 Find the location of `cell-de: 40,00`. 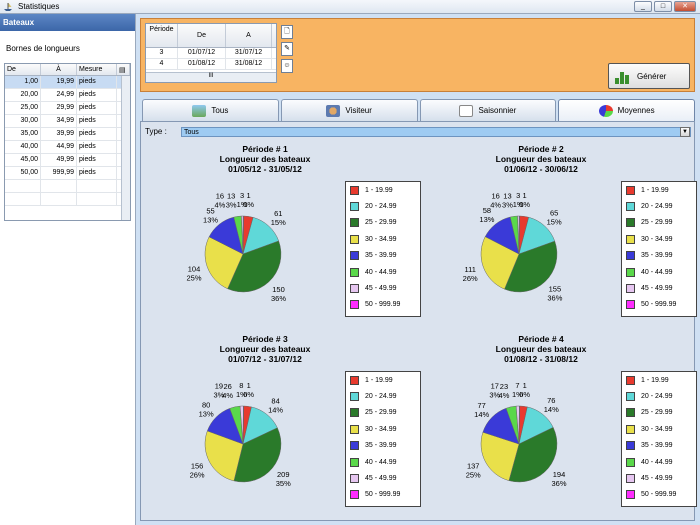

cell-de: 40,00 is located at coordinates (23, 147).